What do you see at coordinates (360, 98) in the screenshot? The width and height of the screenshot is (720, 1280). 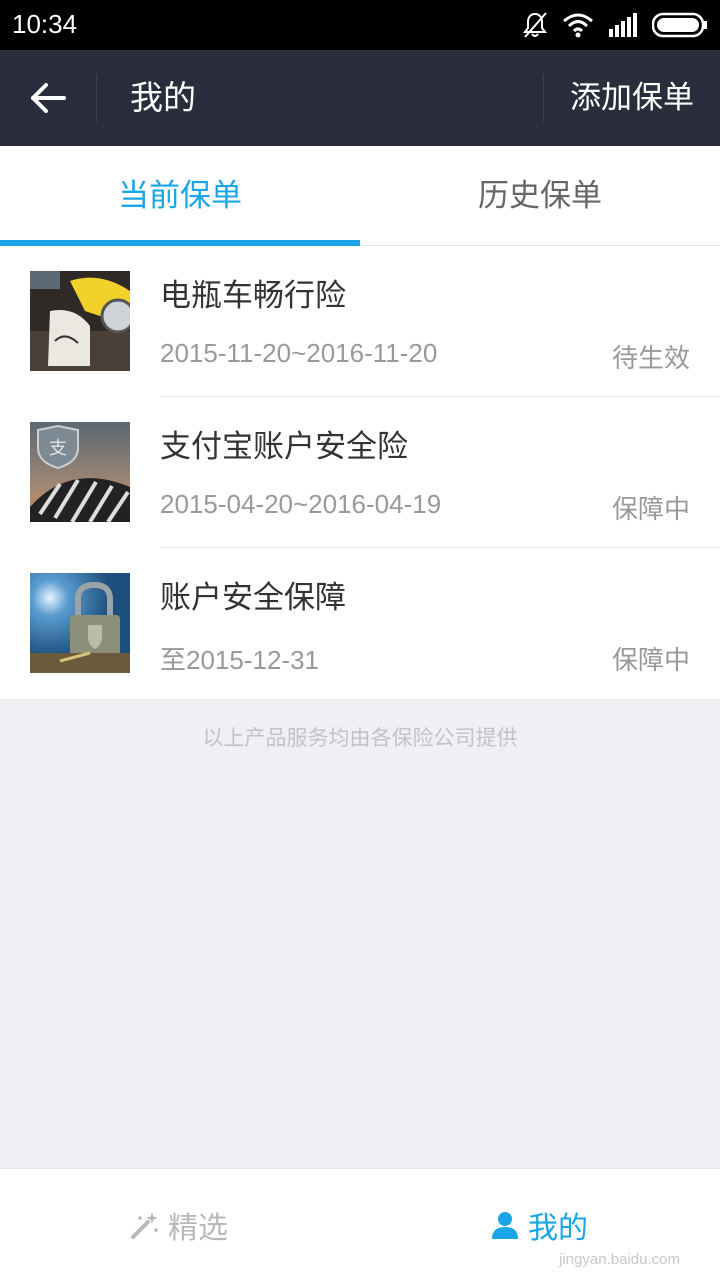 I see `nav-bar: 我的 添加保单` at bounding box center [360, 98].